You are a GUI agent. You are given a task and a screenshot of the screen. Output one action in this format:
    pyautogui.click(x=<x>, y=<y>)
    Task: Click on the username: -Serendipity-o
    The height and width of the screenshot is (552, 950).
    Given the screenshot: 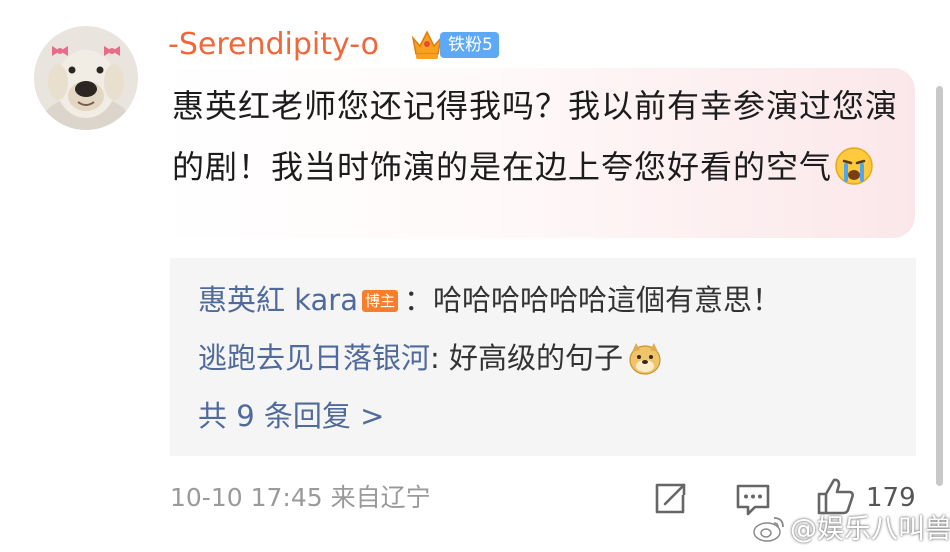 What is the action you would take?
    pyautogui.click(x=273, y=45)
    